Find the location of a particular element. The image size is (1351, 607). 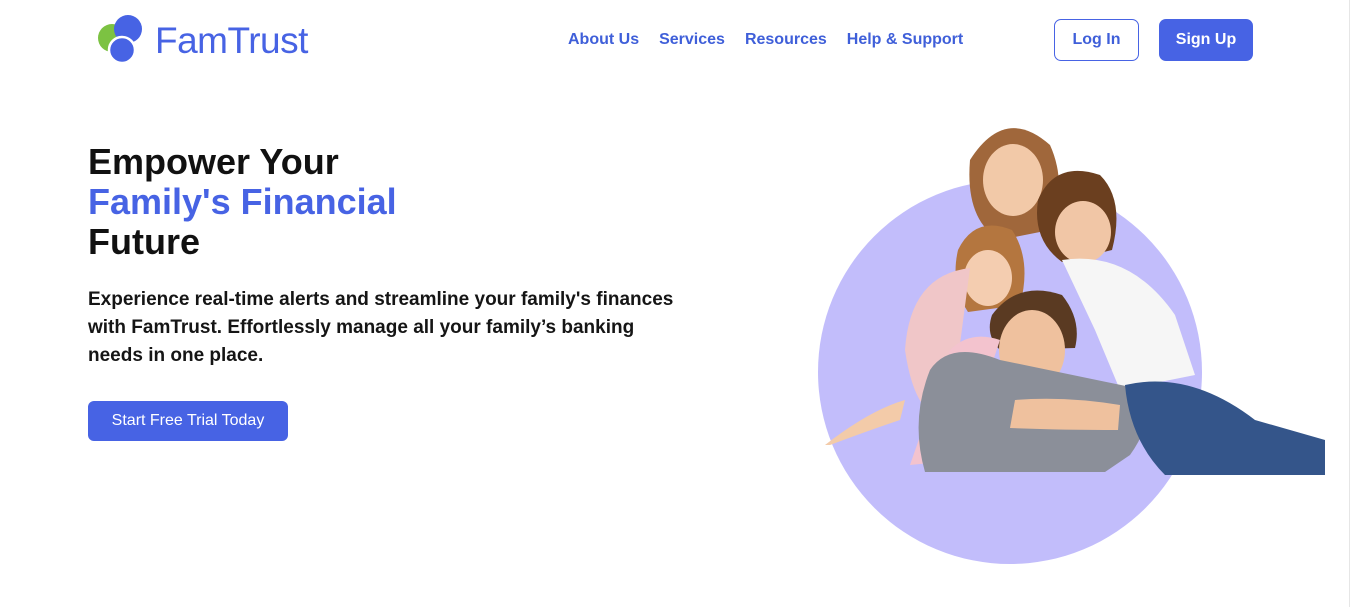

nav-resources: Resources is located at coordinates (786, 40).